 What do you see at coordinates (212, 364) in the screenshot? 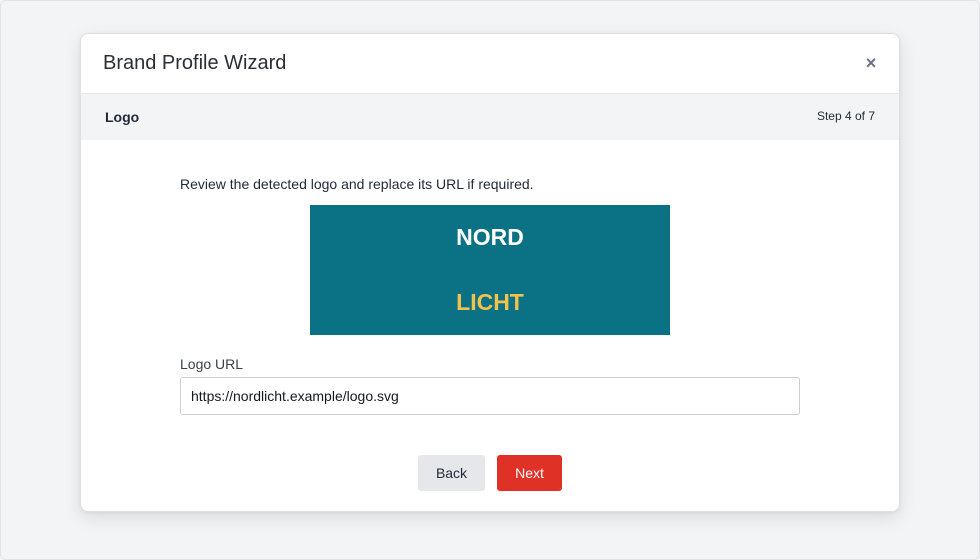
I see `logo-url-label: Logo URL` at bounding box center [212, 364].